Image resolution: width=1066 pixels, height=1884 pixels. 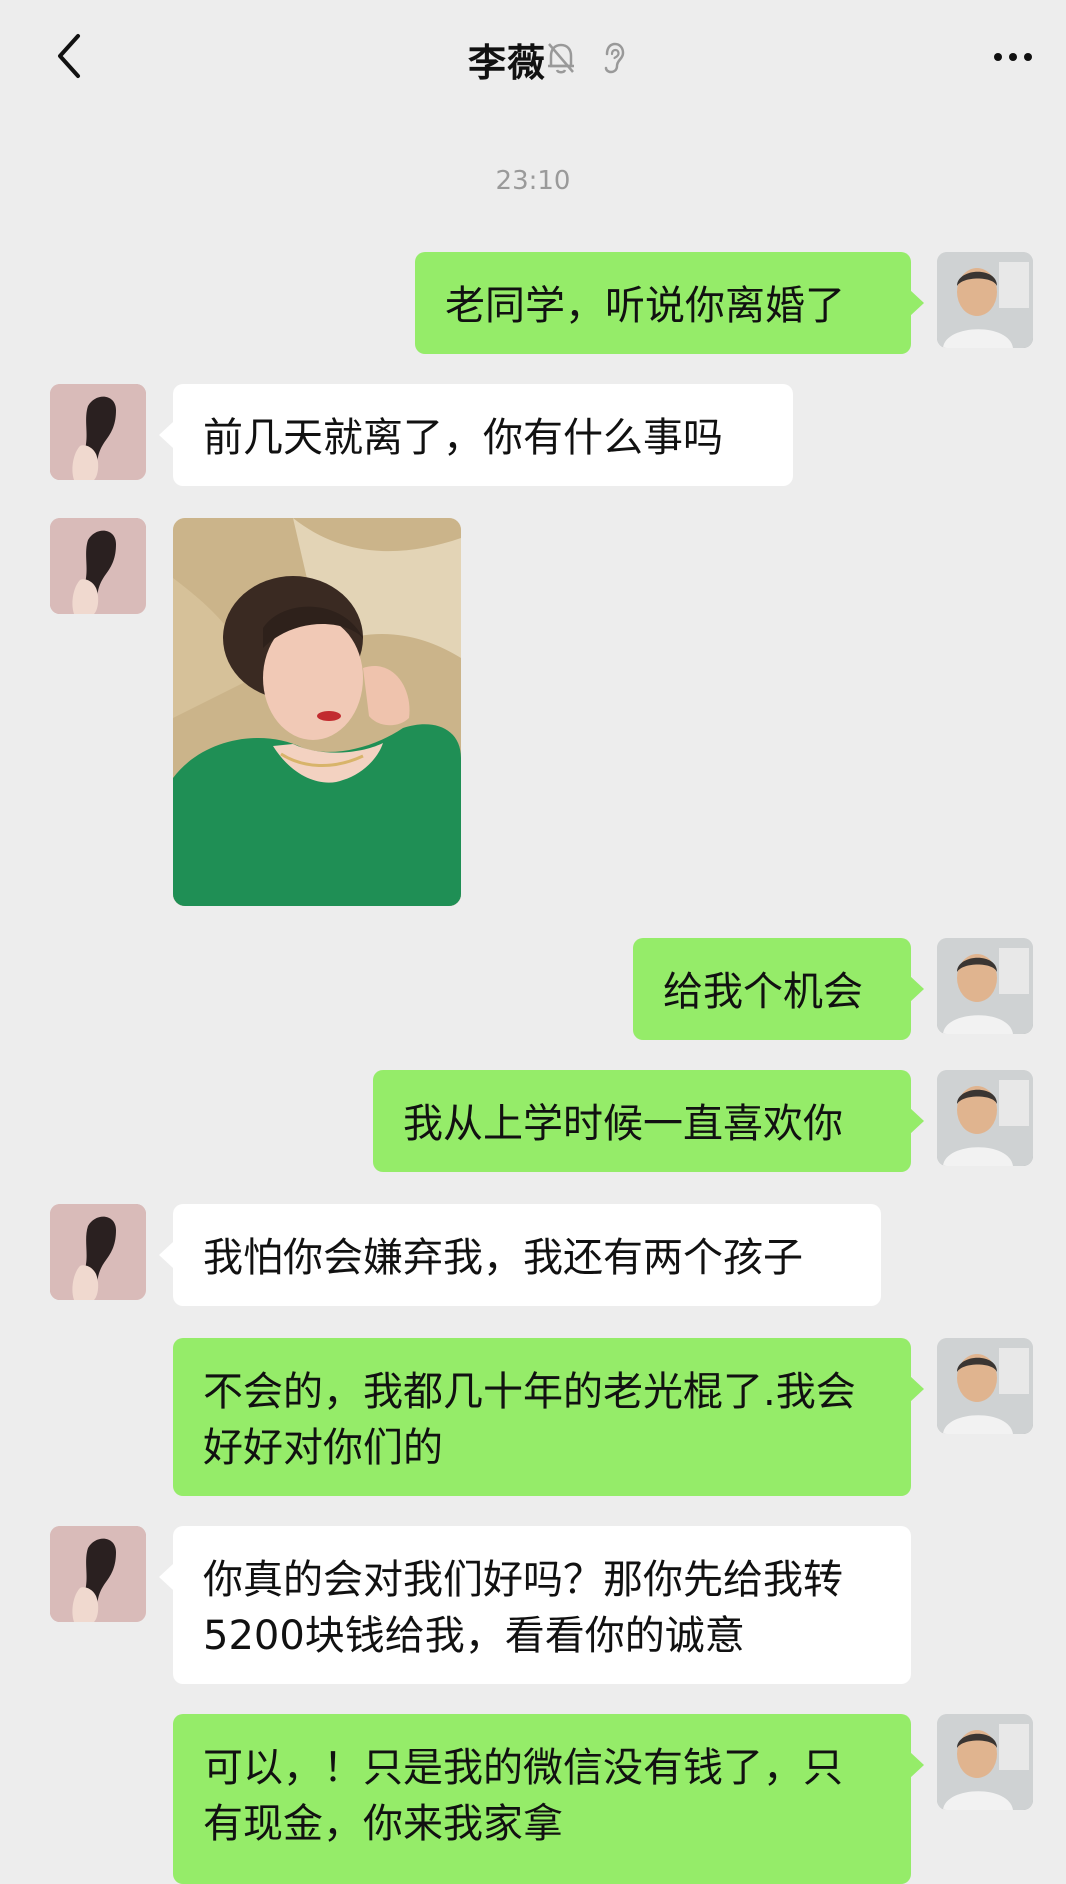 I want to click on chat-title: 李薇, so click(x=506, y=63).